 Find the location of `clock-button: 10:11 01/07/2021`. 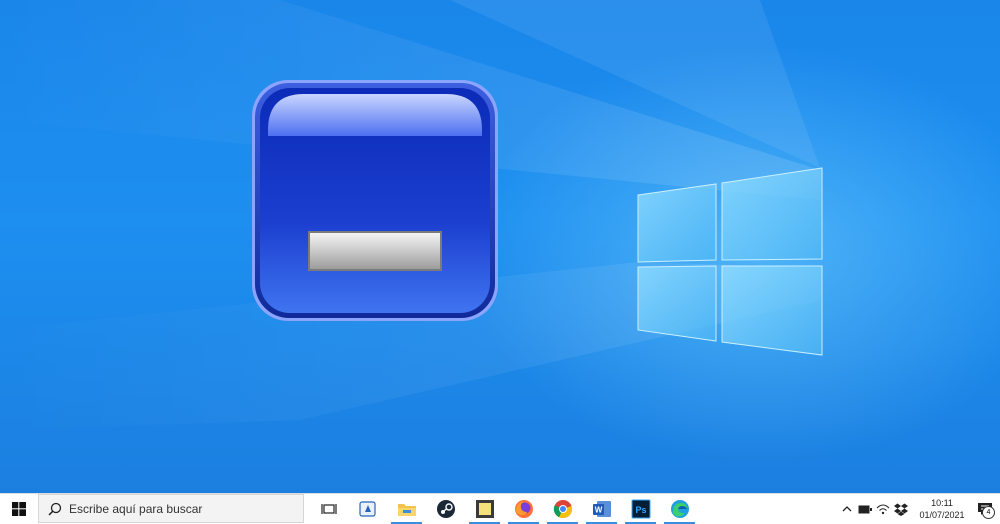

clock-button: 10:11 01/07/2021 is located at coordinates (942, 509).